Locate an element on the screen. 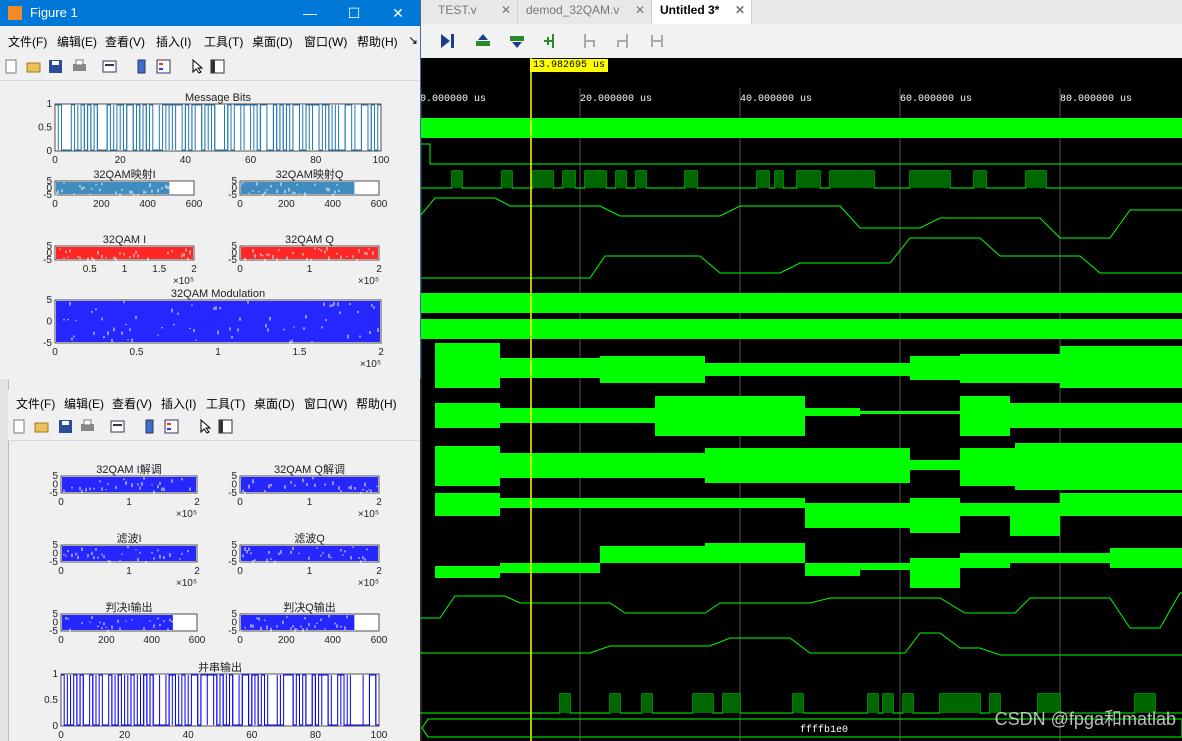 This screenshot has height=741, width=1182. tab-label: demod_32QAM.v is located at coordinates (573, 10).